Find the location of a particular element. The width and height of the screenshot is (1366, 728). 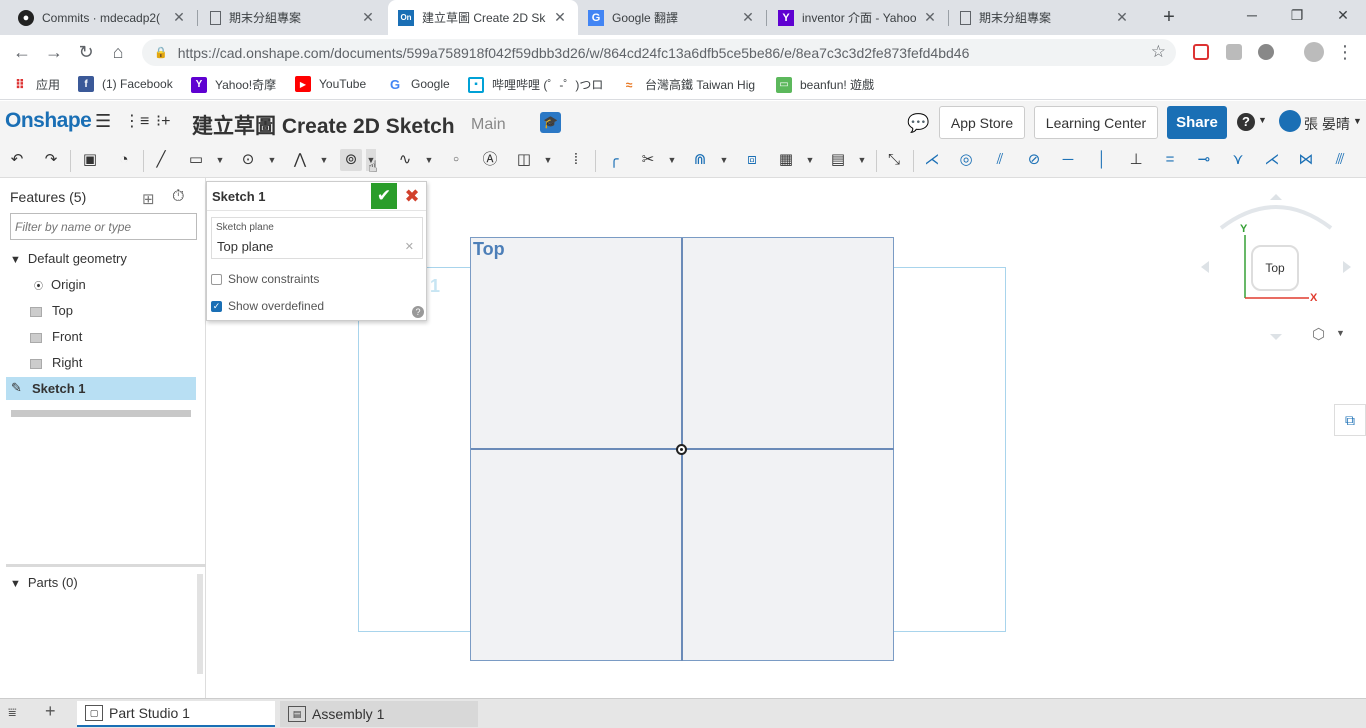

dxf-import-icon: ▤ is located at coordinates (838, 160).